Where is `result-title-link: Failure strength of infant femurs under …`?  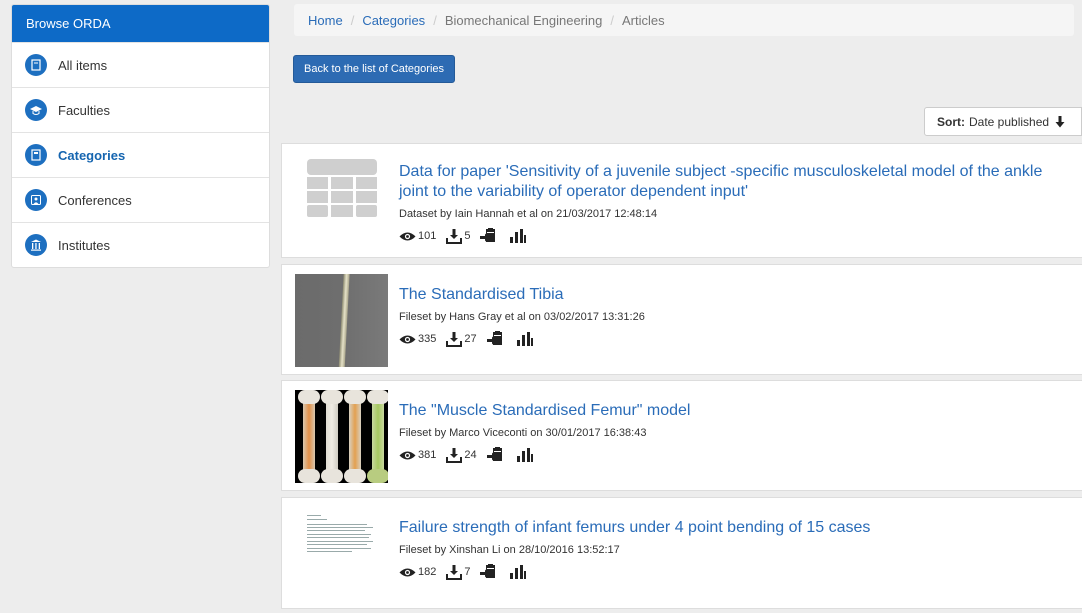 result-title-link: Failure strength of infant femurs under … is located at coordinates (634, 527).